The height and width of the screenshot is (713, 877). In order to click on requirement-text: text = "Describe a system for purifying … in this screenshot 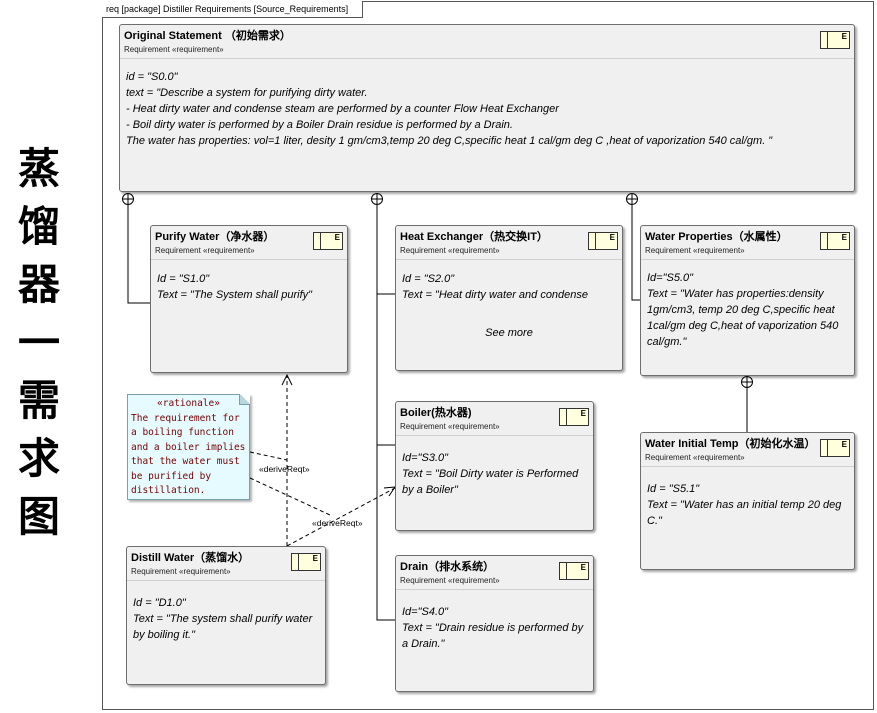, I will do `click(247, 93)`.